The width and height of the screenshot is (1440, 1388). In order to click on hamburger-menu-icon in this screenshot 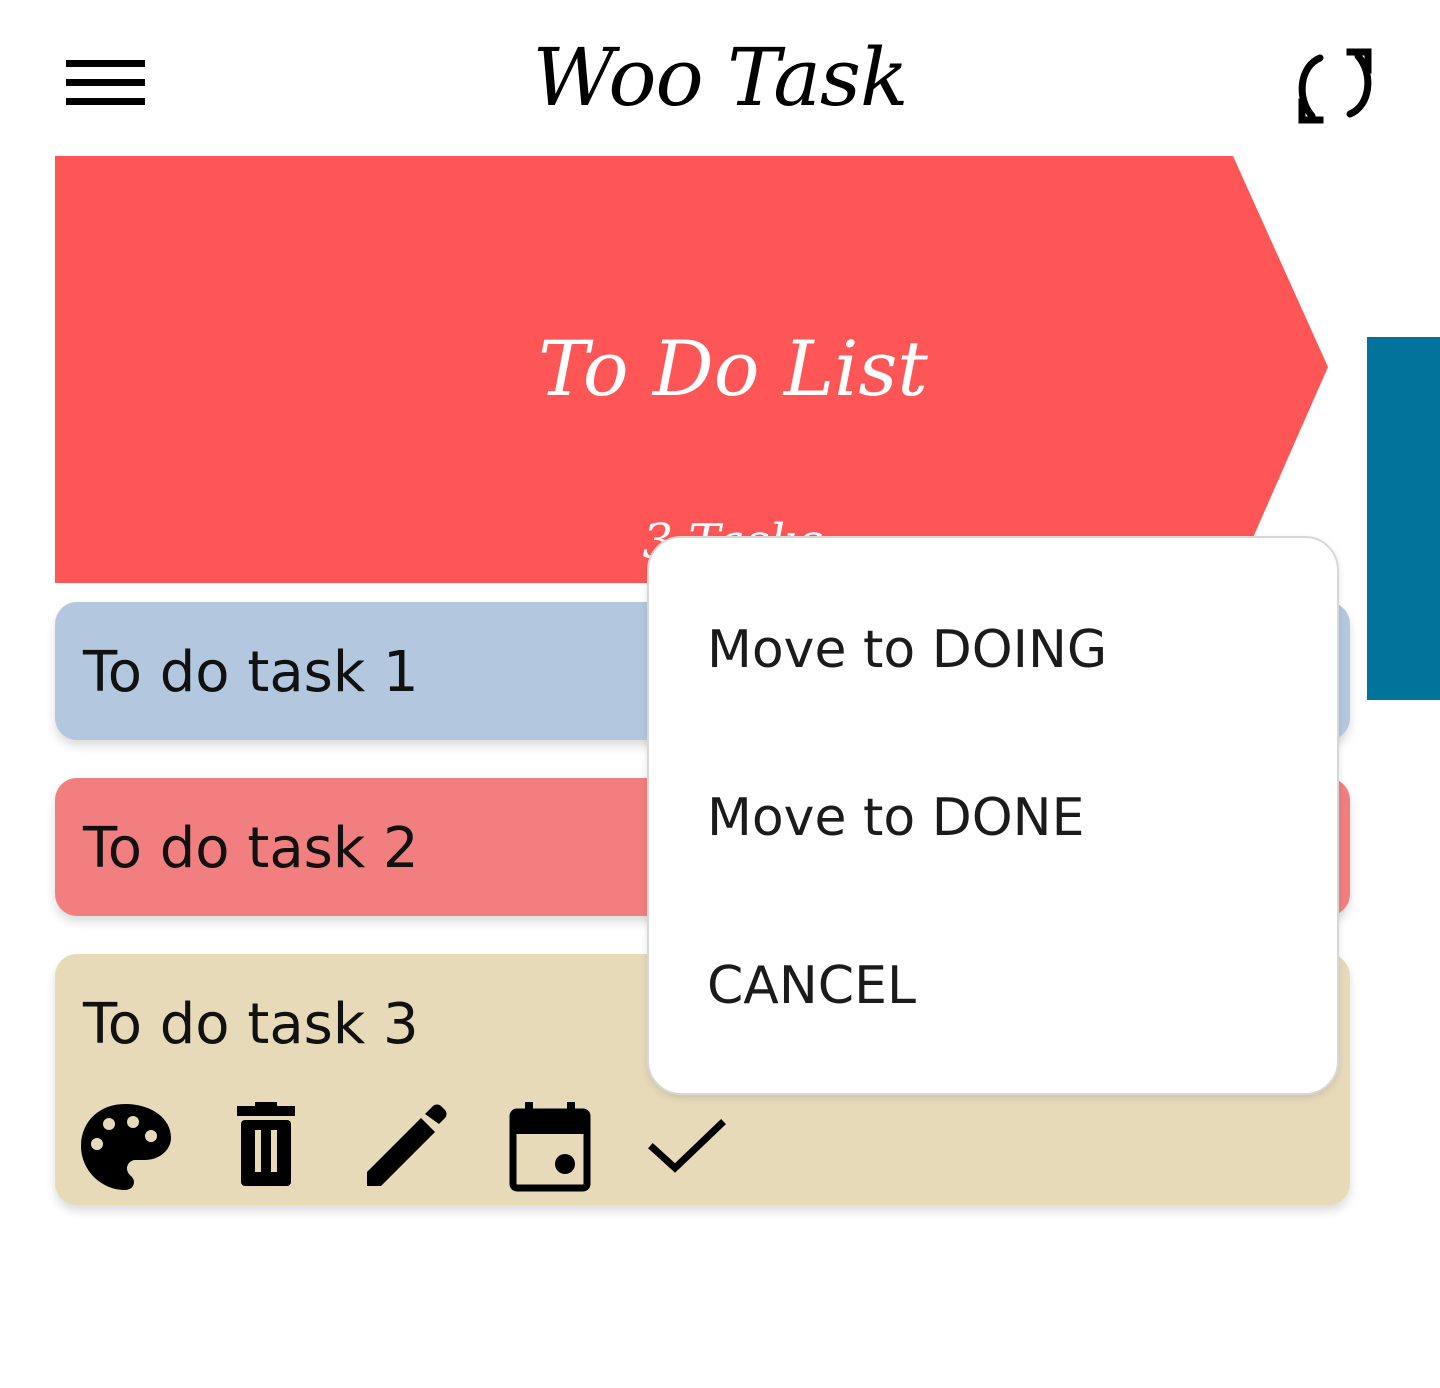, I will do `click(106, 86)`.